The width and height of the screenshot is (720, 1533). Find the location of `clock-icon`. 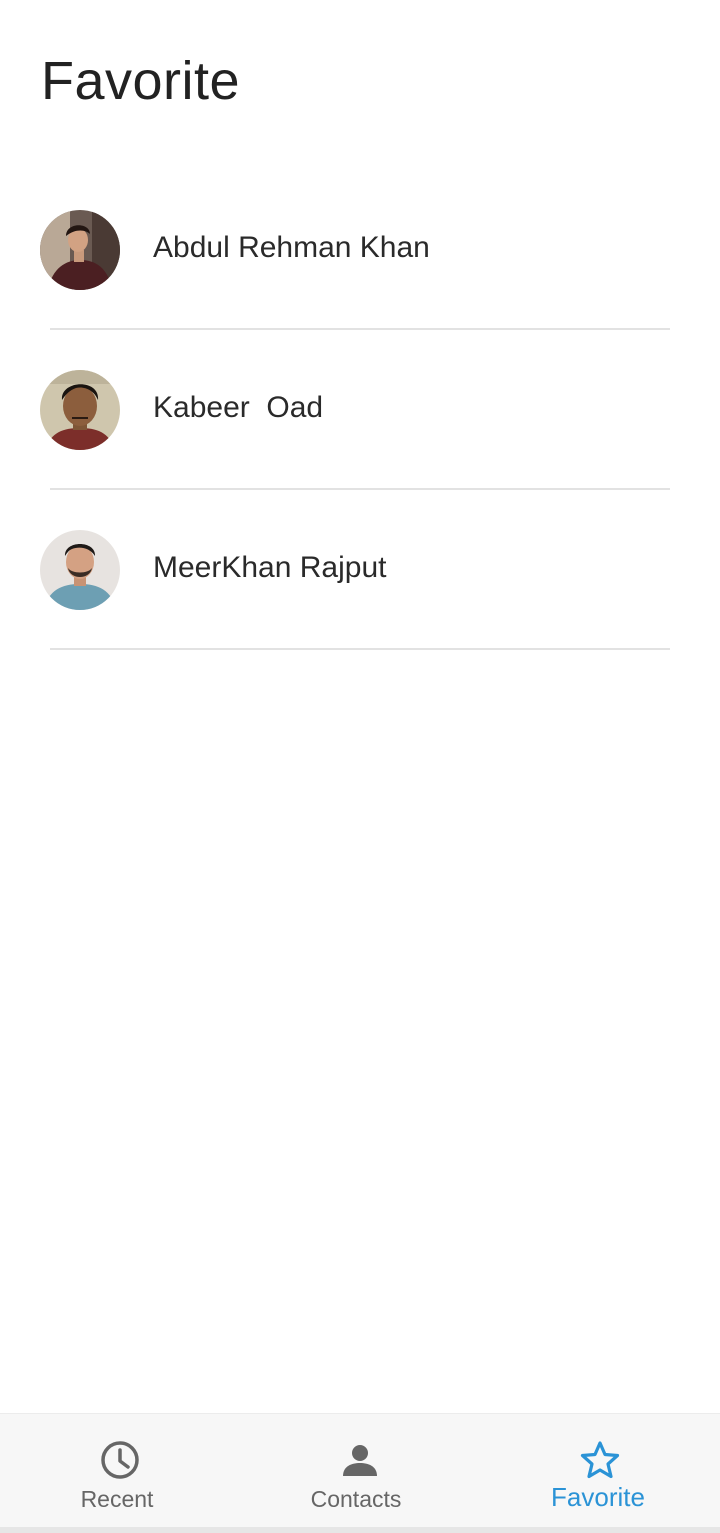

clock-icon is located at coordinates (120, 1460).